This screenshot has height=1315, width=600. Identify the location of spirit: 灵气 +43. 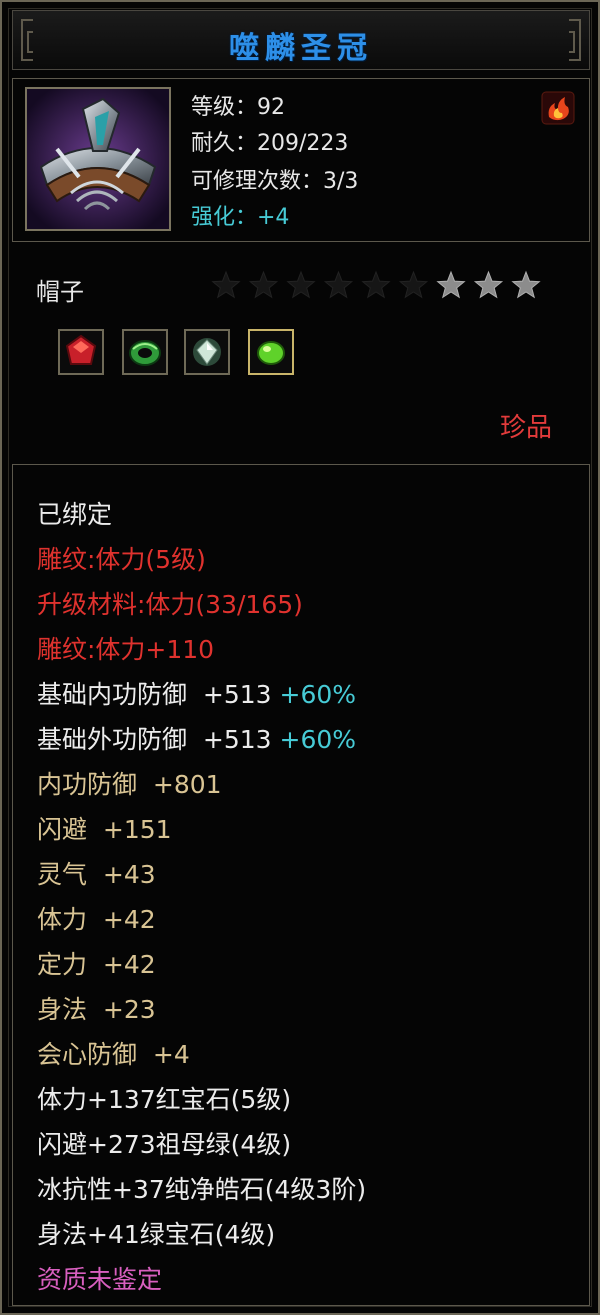
(96, 874).